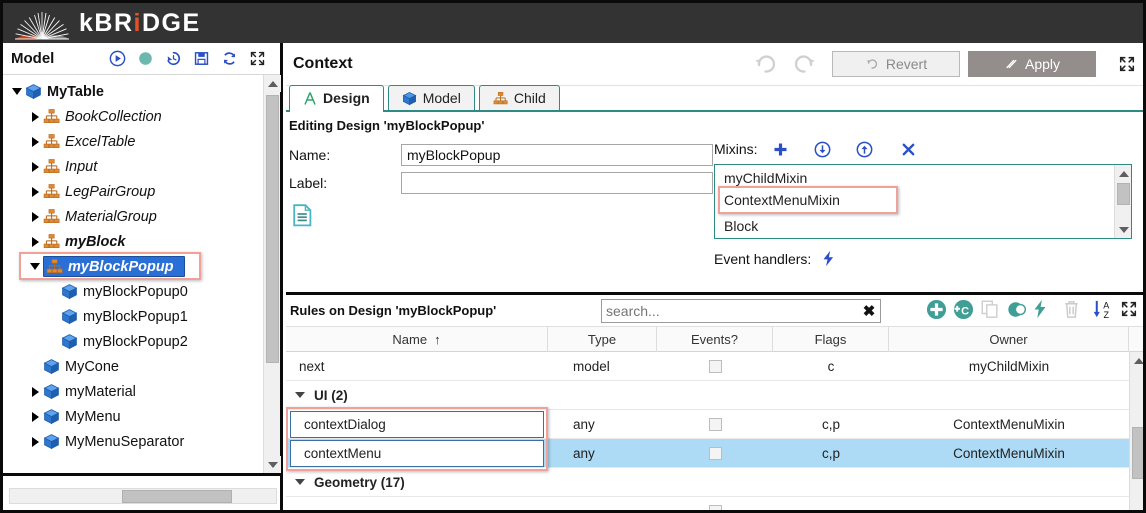  What do you see at coordinates (133, 116) in the screenshot?
I see `tree-item-bookcollection: BookCollection` at bounding box center [133, 116].